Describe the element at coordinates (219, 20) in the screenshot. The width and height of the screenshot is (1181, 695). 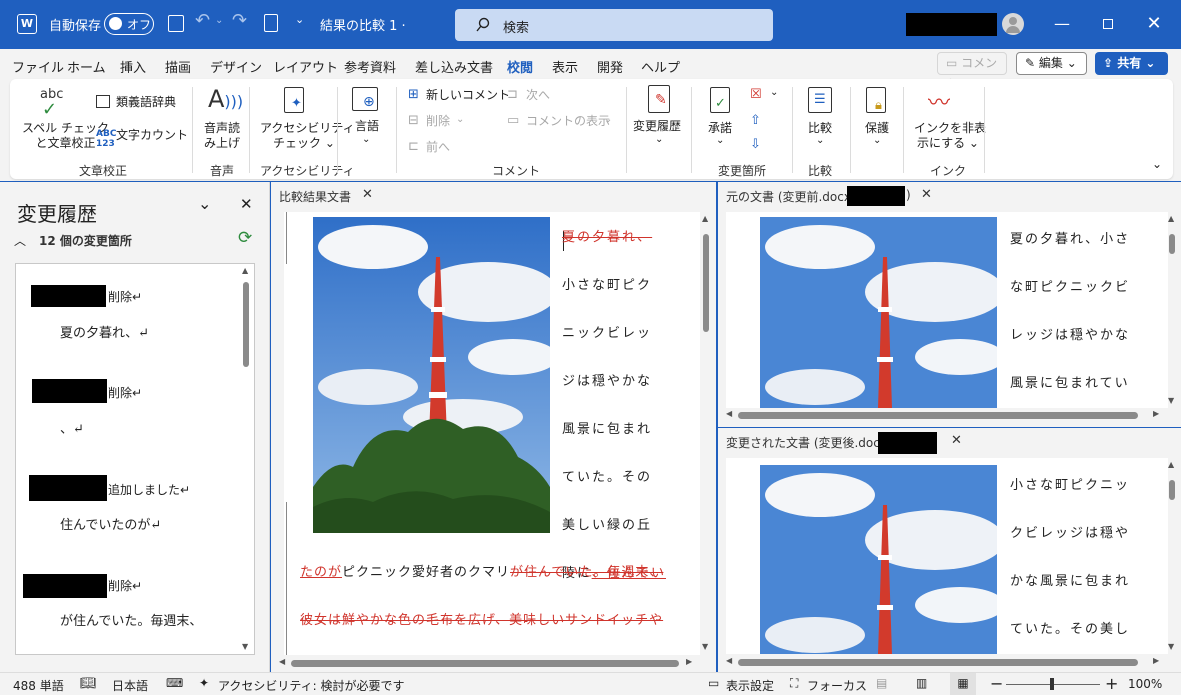
I see `undo-dropdown-icon: ⌄` at that location.